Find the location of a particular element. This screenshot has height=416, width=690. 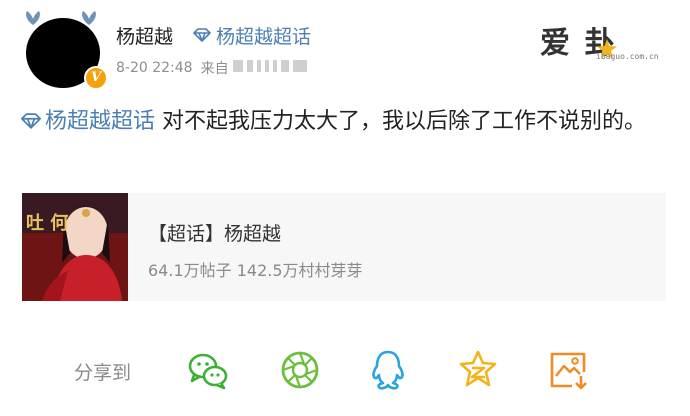

wechat-icon is located at coordinates (208, 370).